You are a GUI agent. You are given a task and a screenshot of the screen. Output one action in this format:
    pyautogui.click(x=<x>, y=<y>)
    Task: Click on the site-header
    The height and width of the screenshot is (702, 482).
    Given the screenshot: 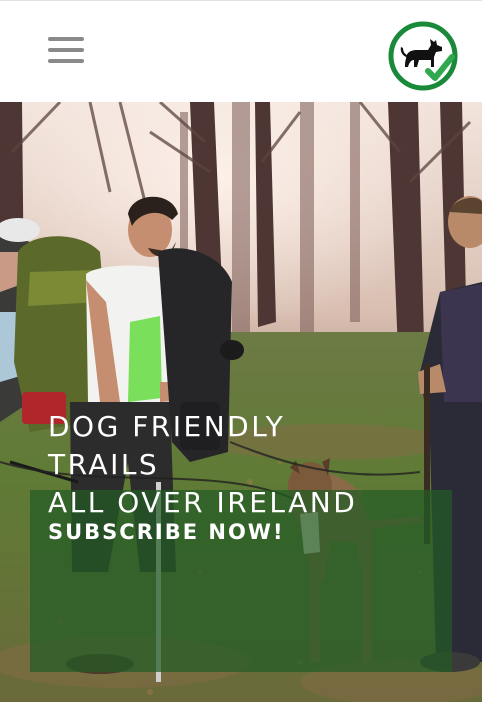 What is the action you would take?
    pyautogui.click(x=241, y=51)
    